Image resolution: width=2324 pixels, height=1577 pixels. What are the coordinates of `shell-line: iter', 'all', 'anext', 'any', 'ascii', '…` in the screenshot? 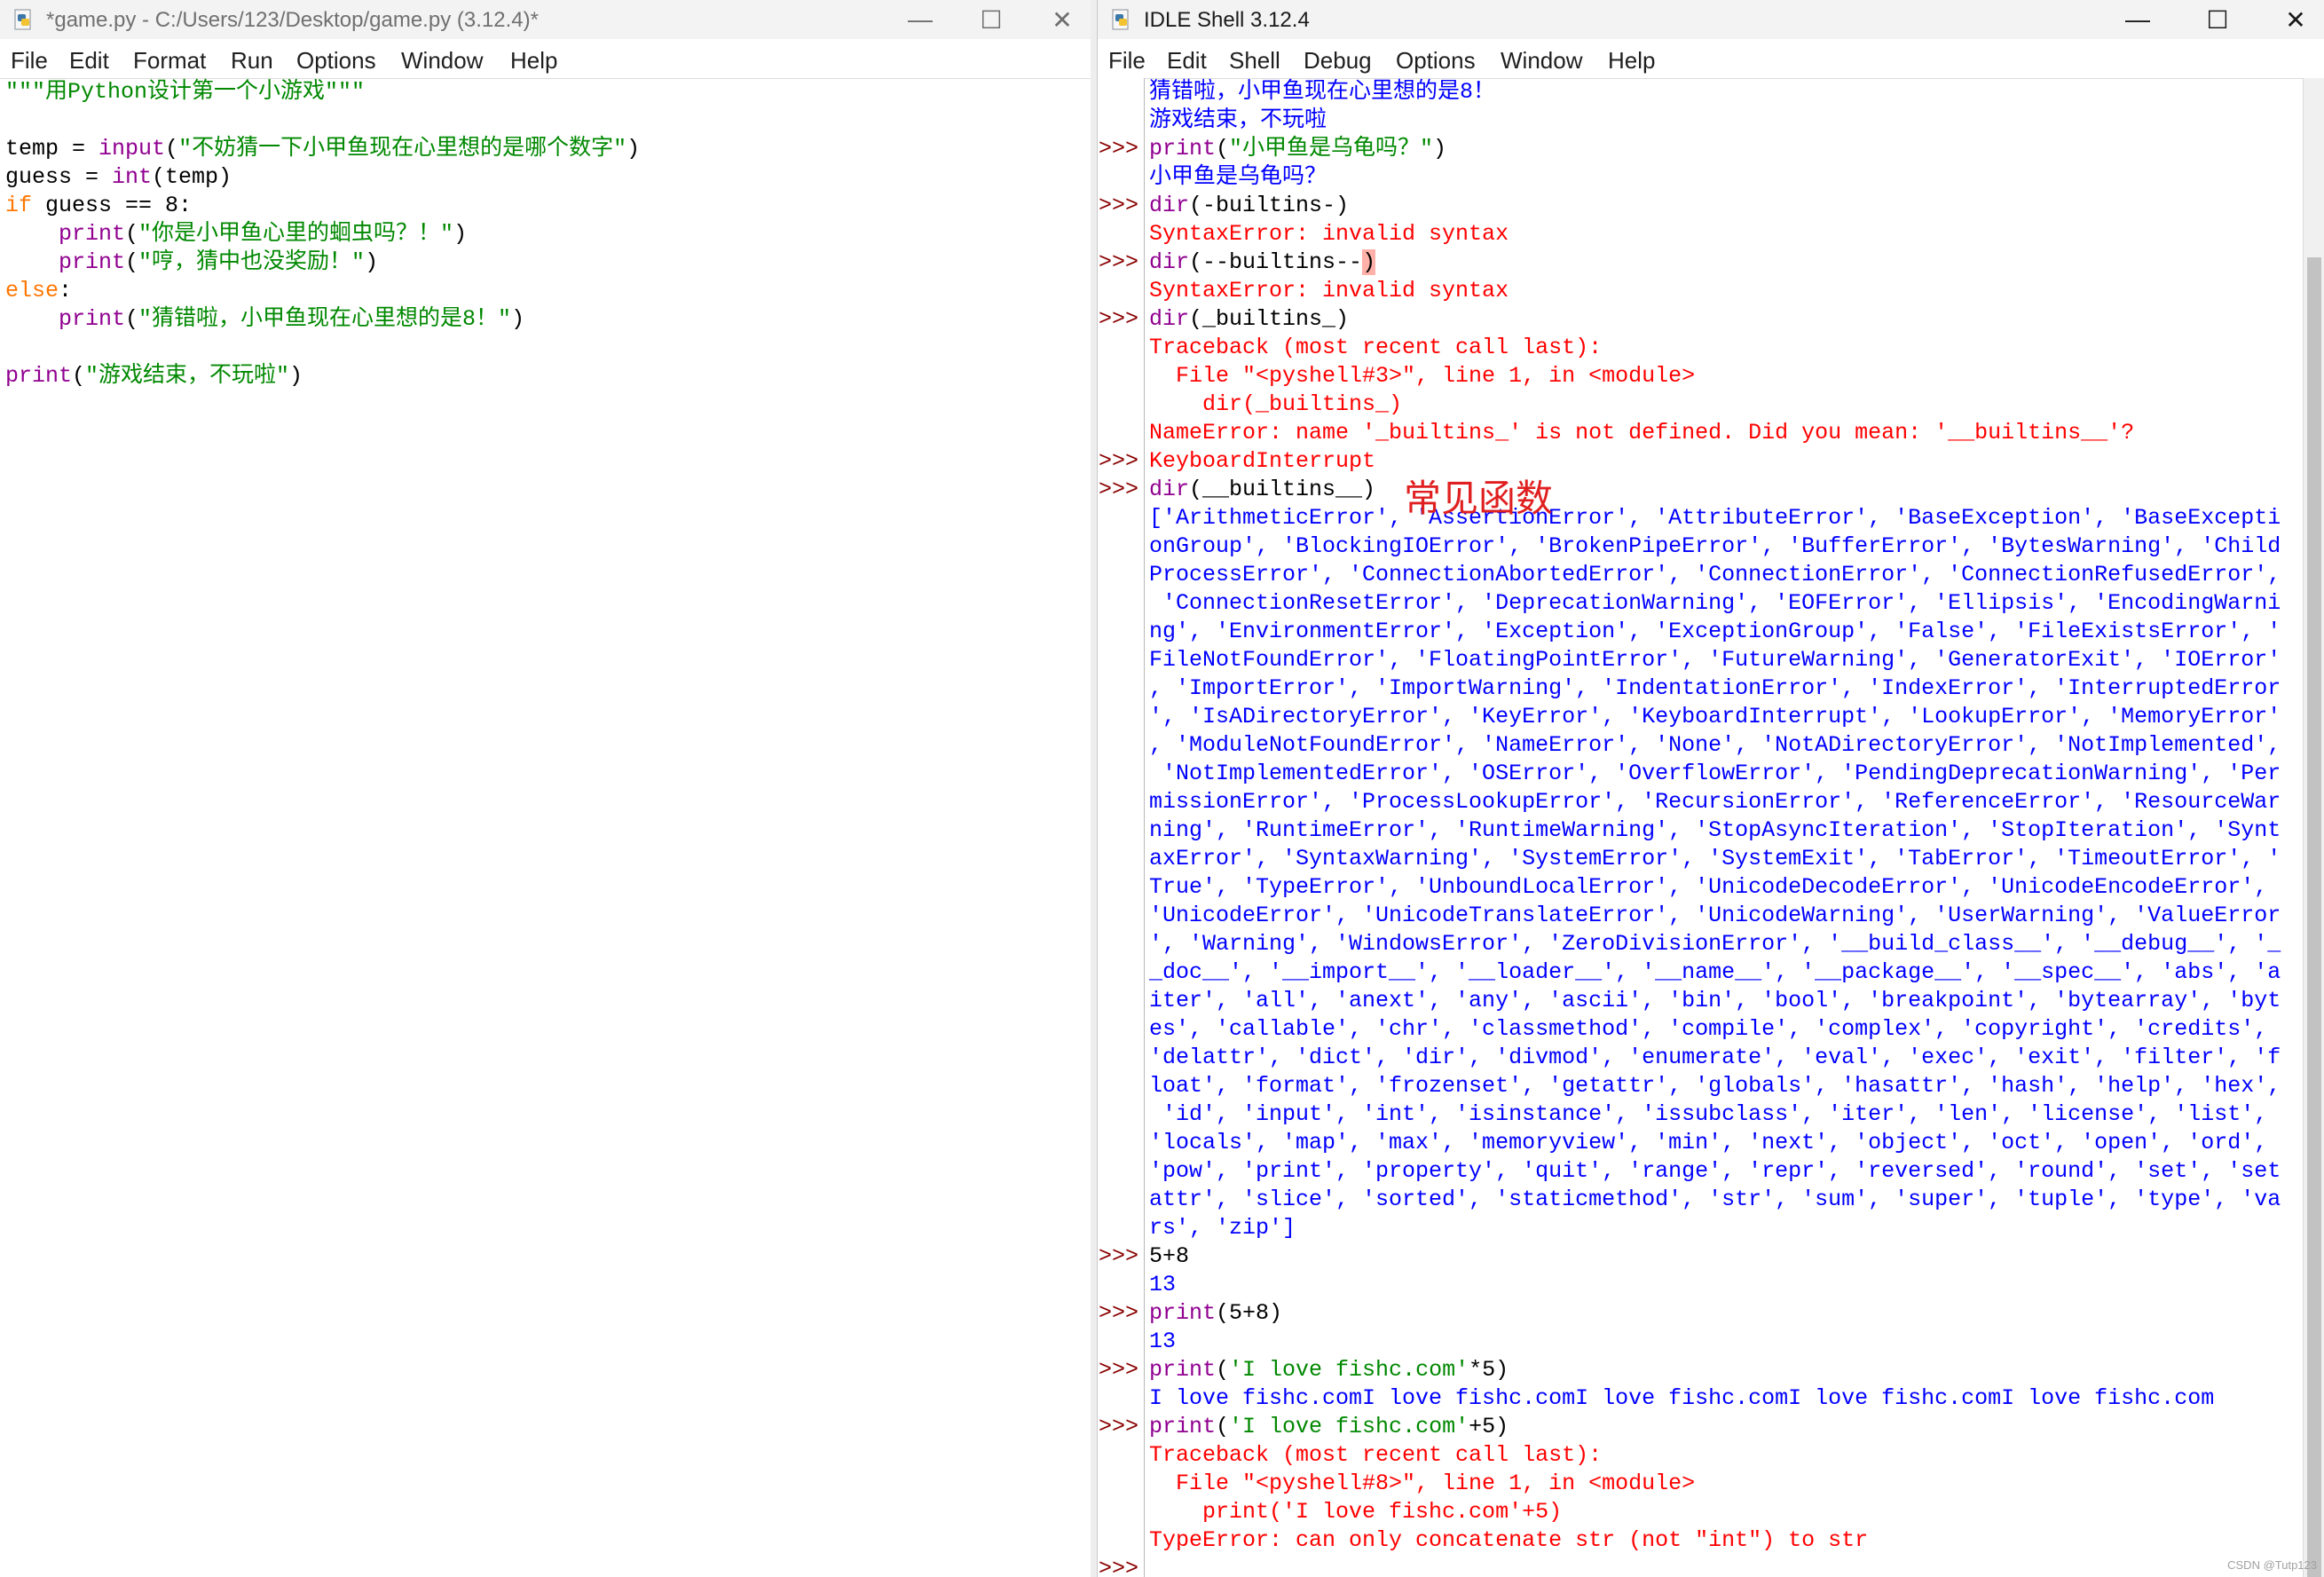 It's located at (1722, 1001).